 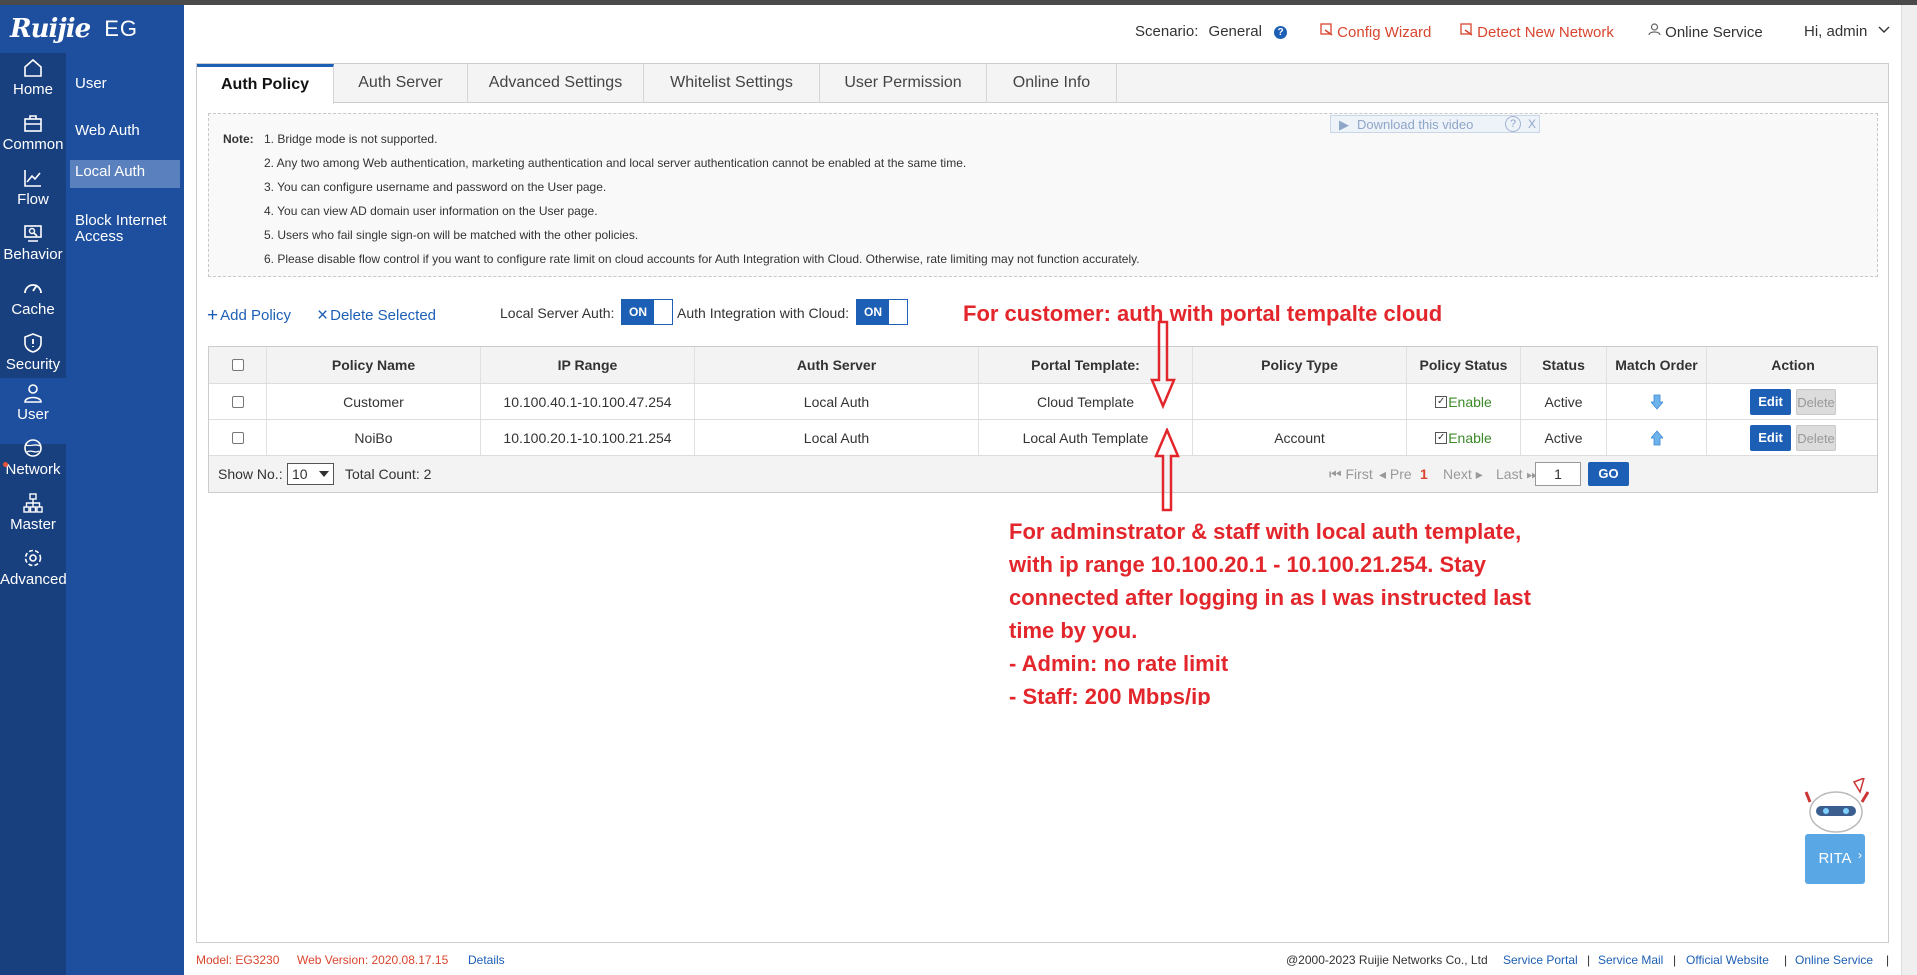 What do you see at coordinates (121, 28) in the screenshot?
I see `product-name: EG` at bounding box center [121, 28].